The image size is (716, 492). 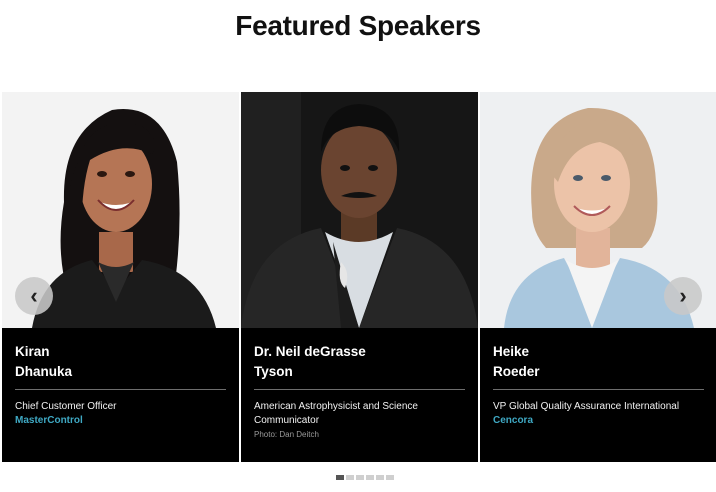 What do you see at coordinates (334, 362) in the screenshot?
I see `speaker-name: Dr. Neil deGrasse Tyson` at bounding box center [334, 362].